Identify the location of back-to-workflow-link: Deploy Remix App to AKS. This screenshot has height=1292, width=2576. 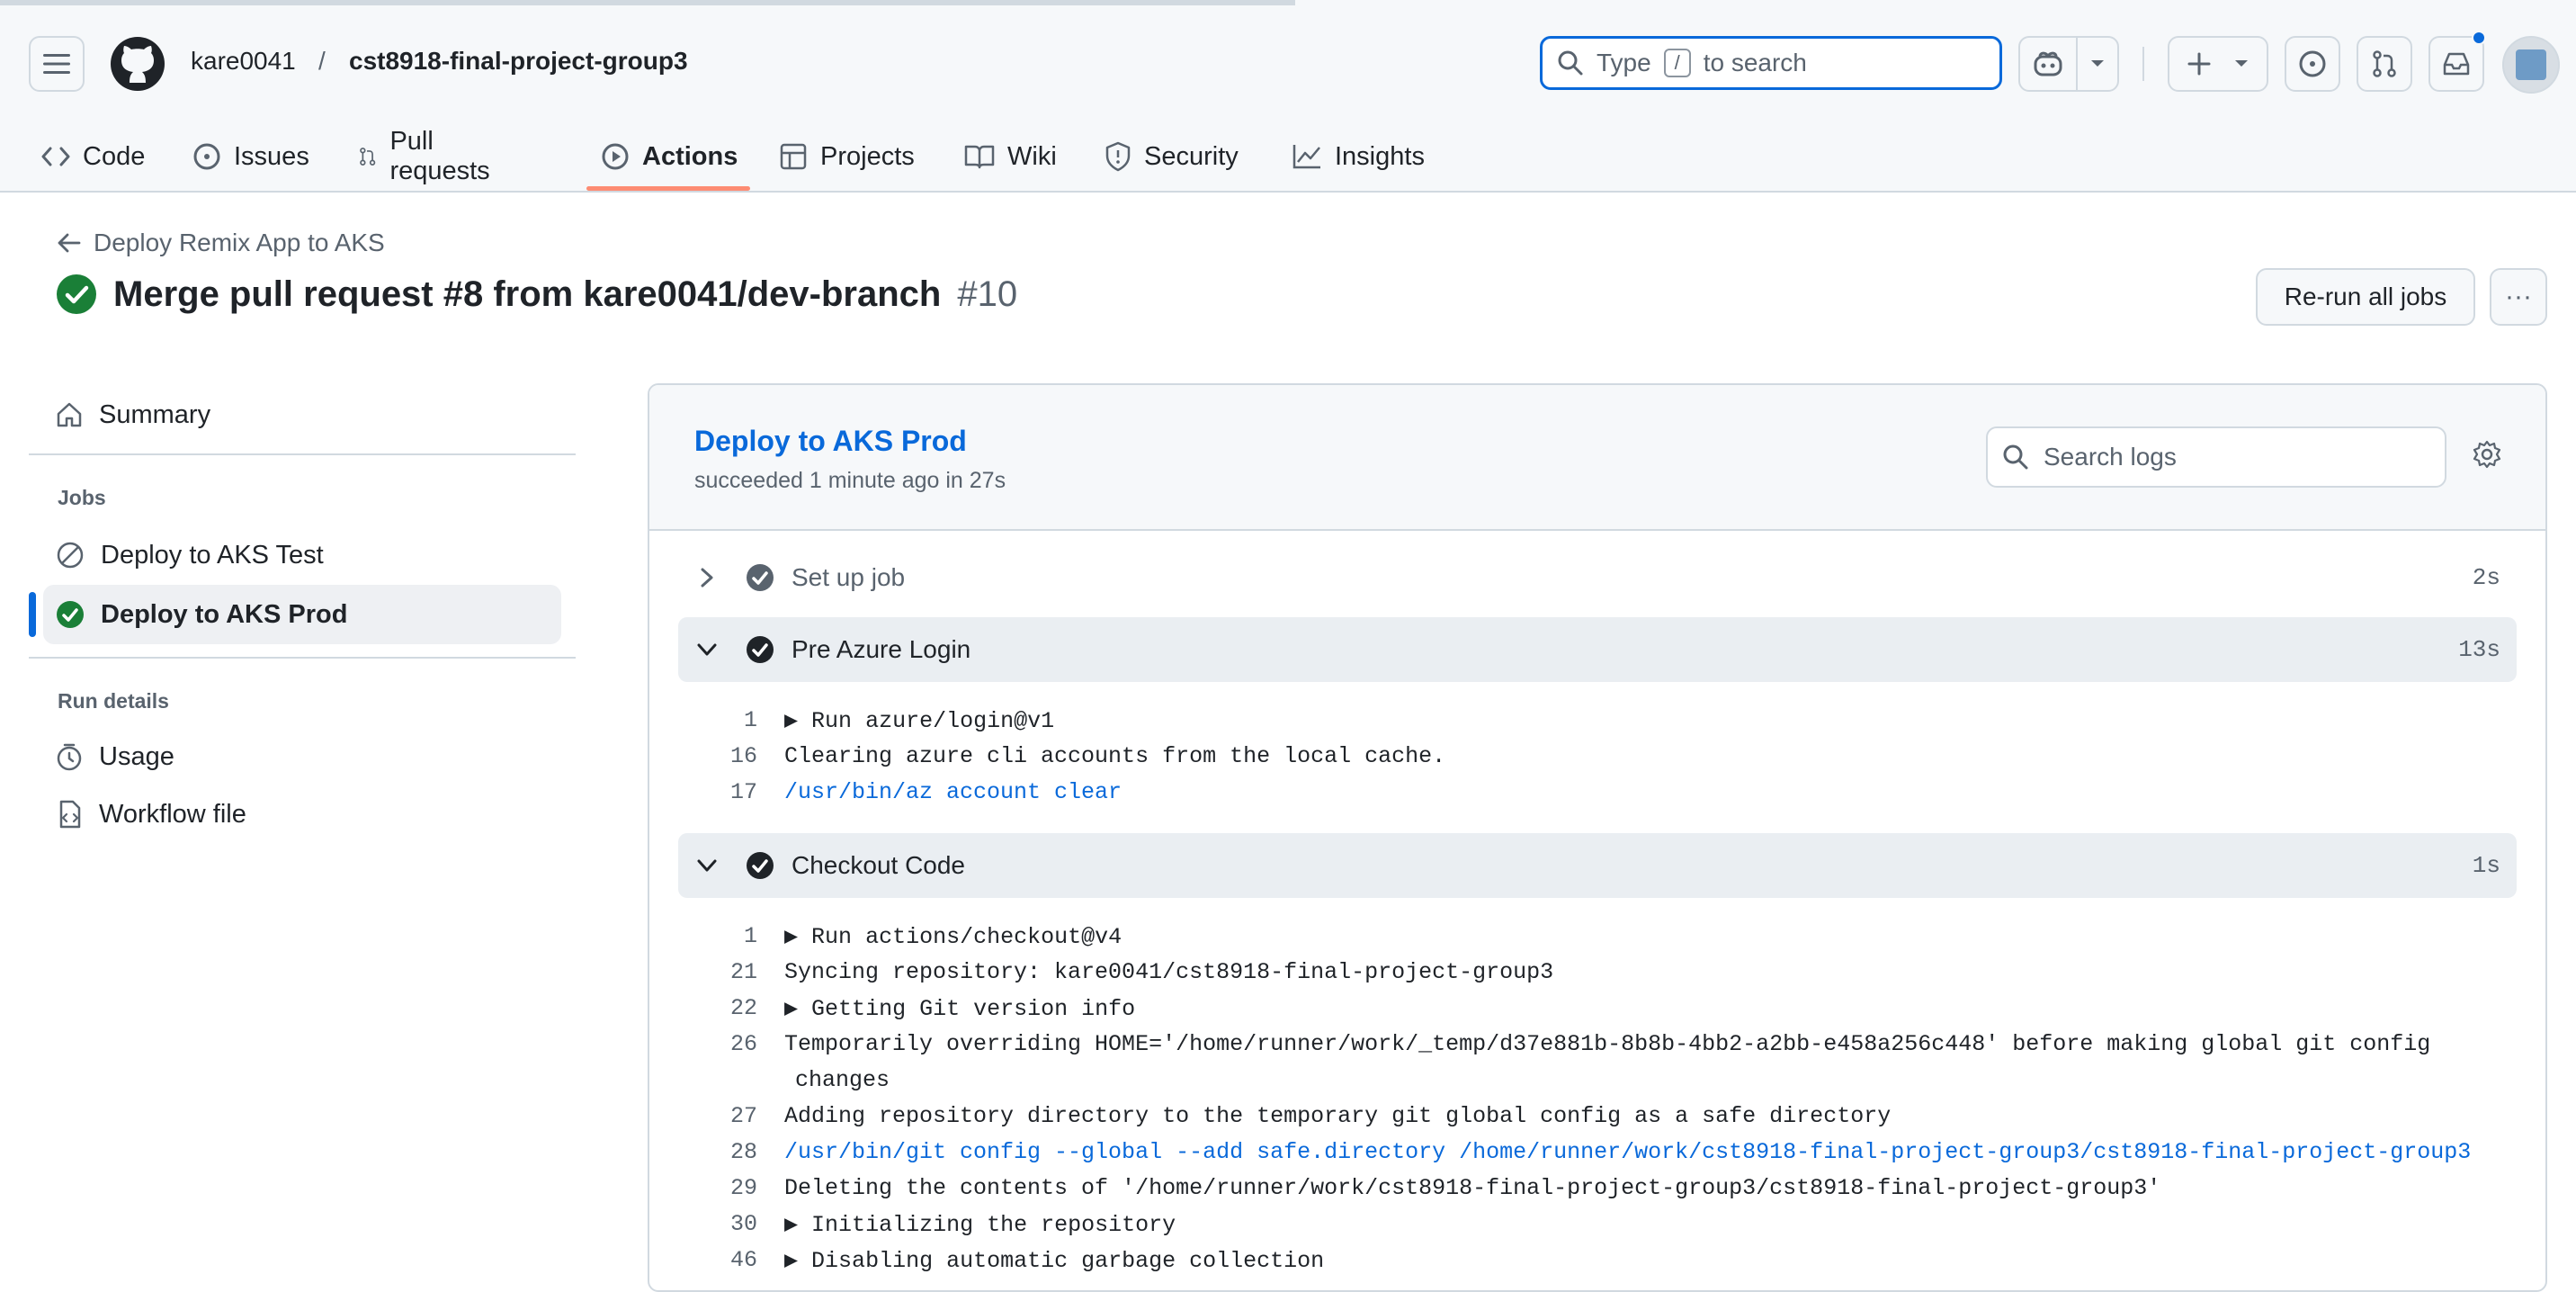
(221, 243).